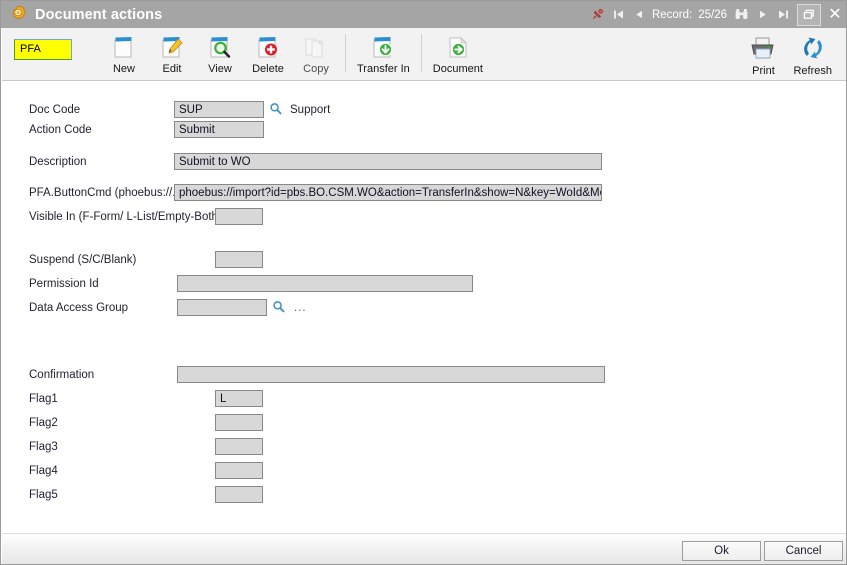  I want to click on title-bar-controls: Record: 25/26 ✕, so click(716, 14).